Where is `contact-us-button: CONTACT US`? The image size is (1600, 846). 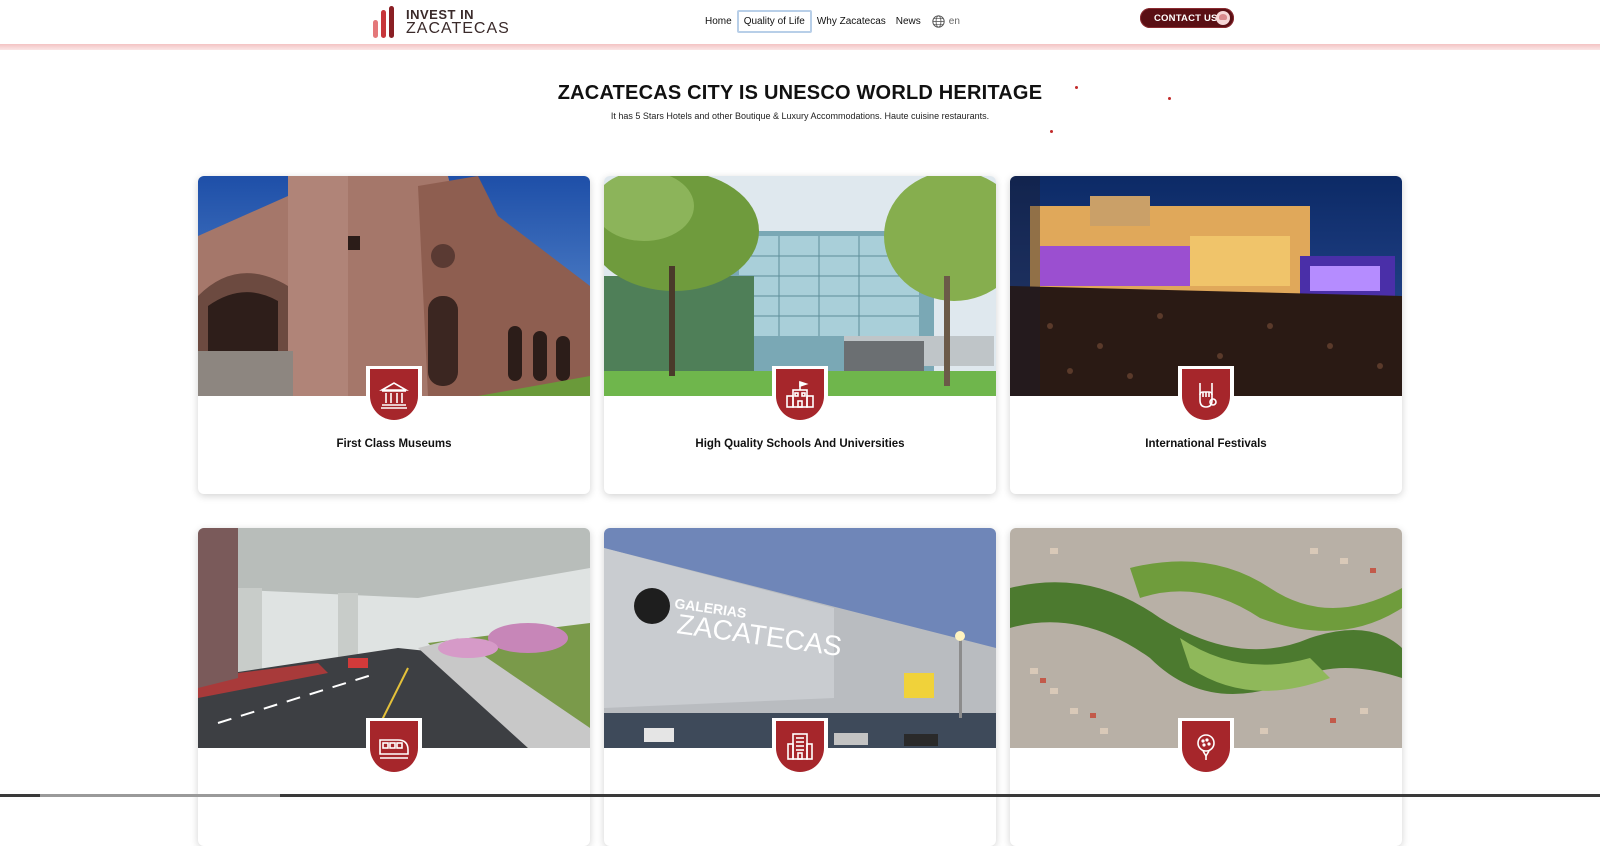 contact-us-button: CONTACT US is located at coordinates (1187, 18).